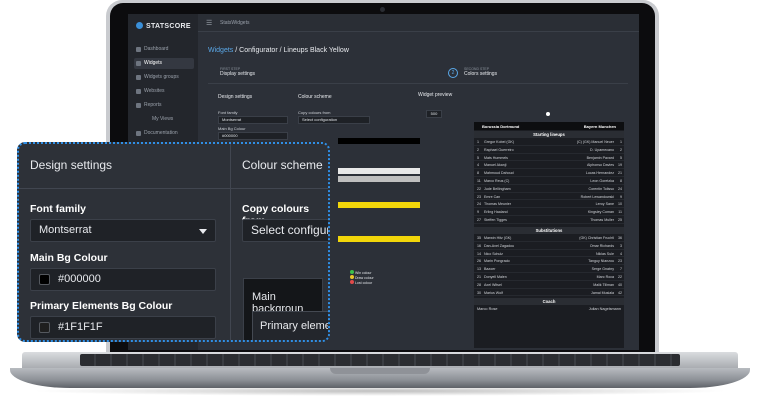  What do you see at coordinates (600, 157) in the screenshot?
I see `away-player-name: Benjamin Pavard` at bounding box center [600, 157].